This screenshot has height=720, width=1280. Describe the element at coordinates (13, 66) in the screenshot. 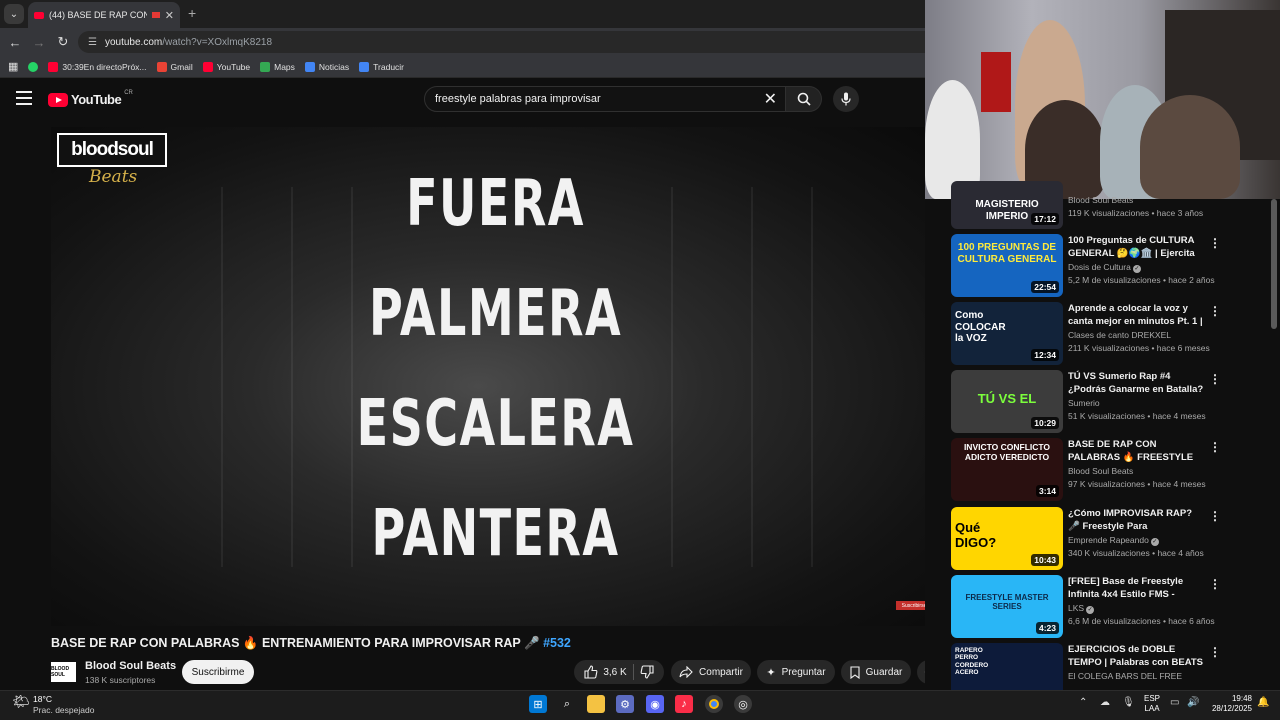

I see `apps-grid-icon: ▦` at that location.